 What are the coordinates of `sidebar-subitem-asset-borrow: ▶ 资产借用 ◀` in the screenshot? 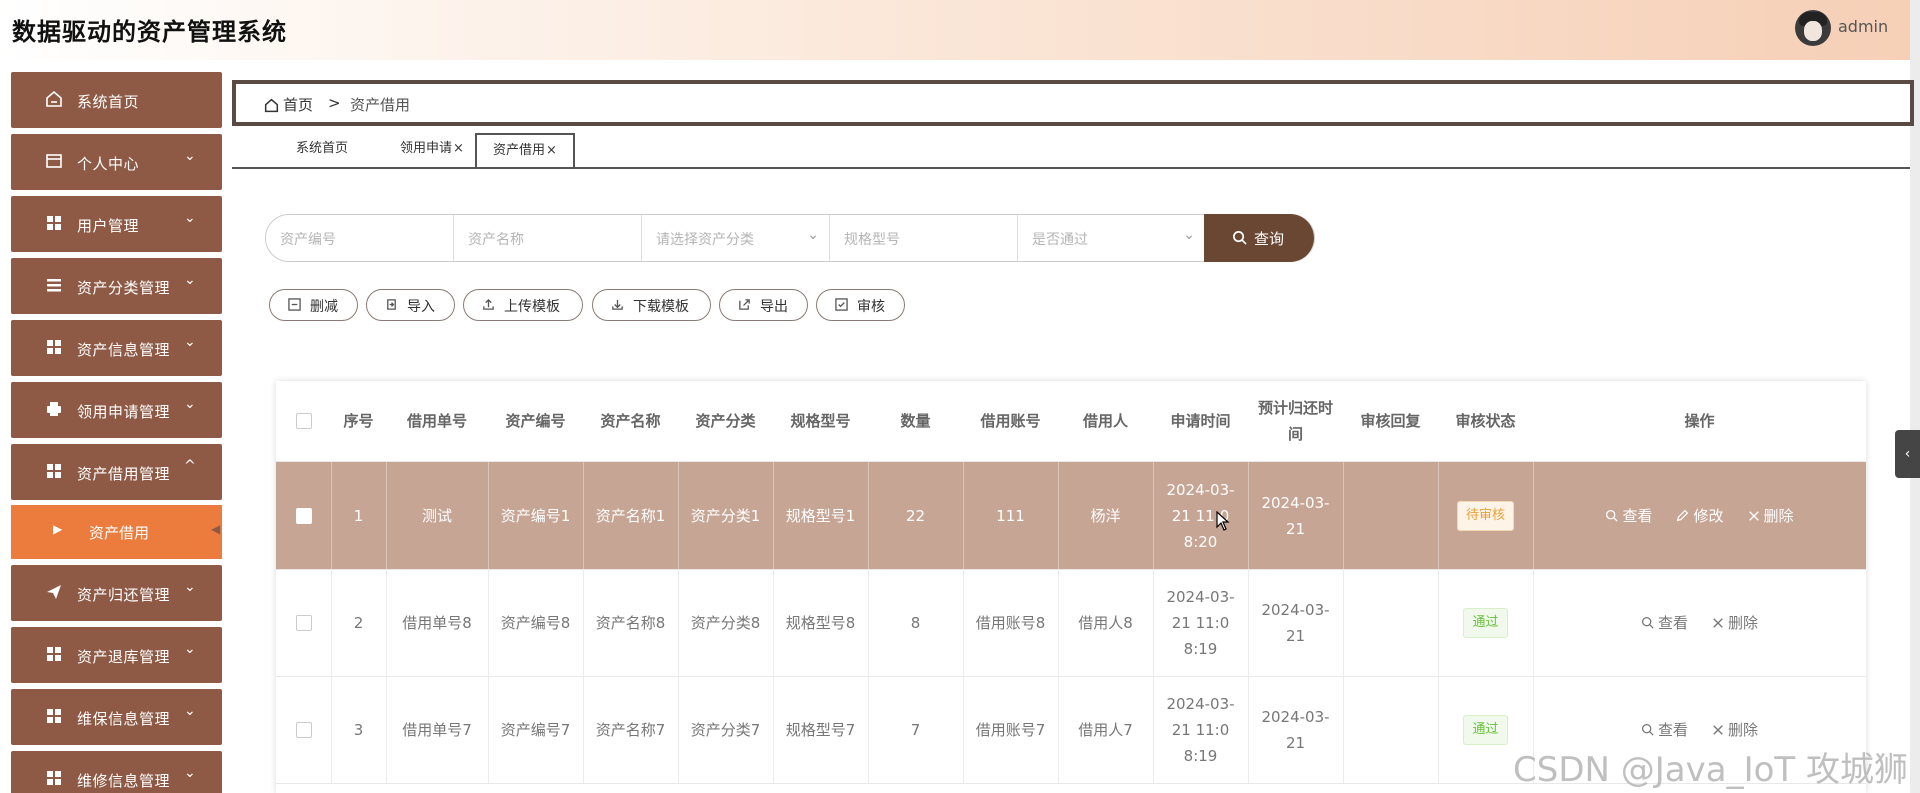 It's located at (116, 532).